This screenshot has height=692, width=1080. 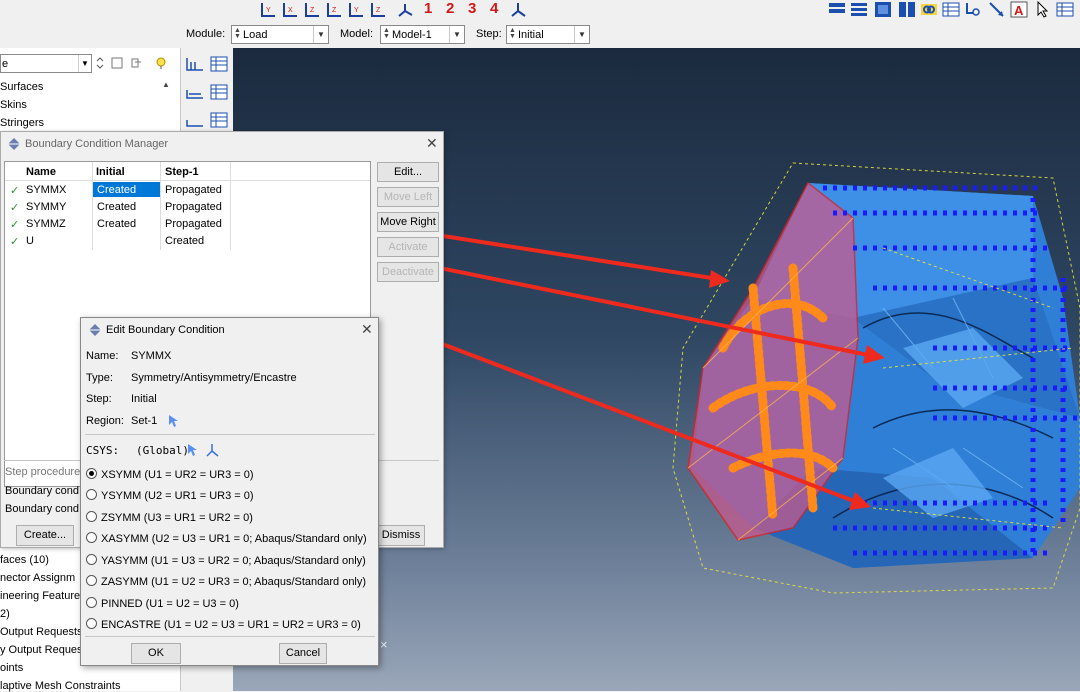 What do you see at coordinates (408, 197) in the screenshot?
I see `move-left-button: Move Left` at bounding box center [408, 197].